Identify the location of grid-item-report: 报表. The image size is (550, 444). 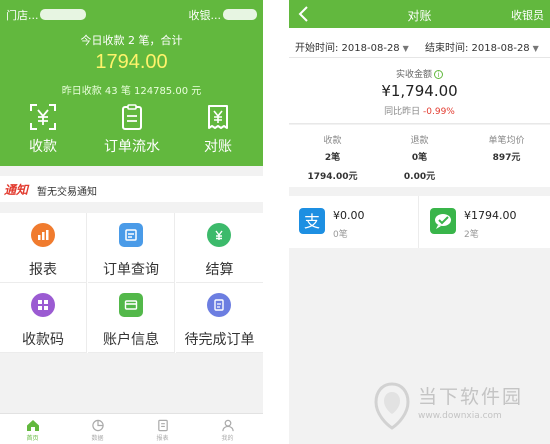
(43, 248).